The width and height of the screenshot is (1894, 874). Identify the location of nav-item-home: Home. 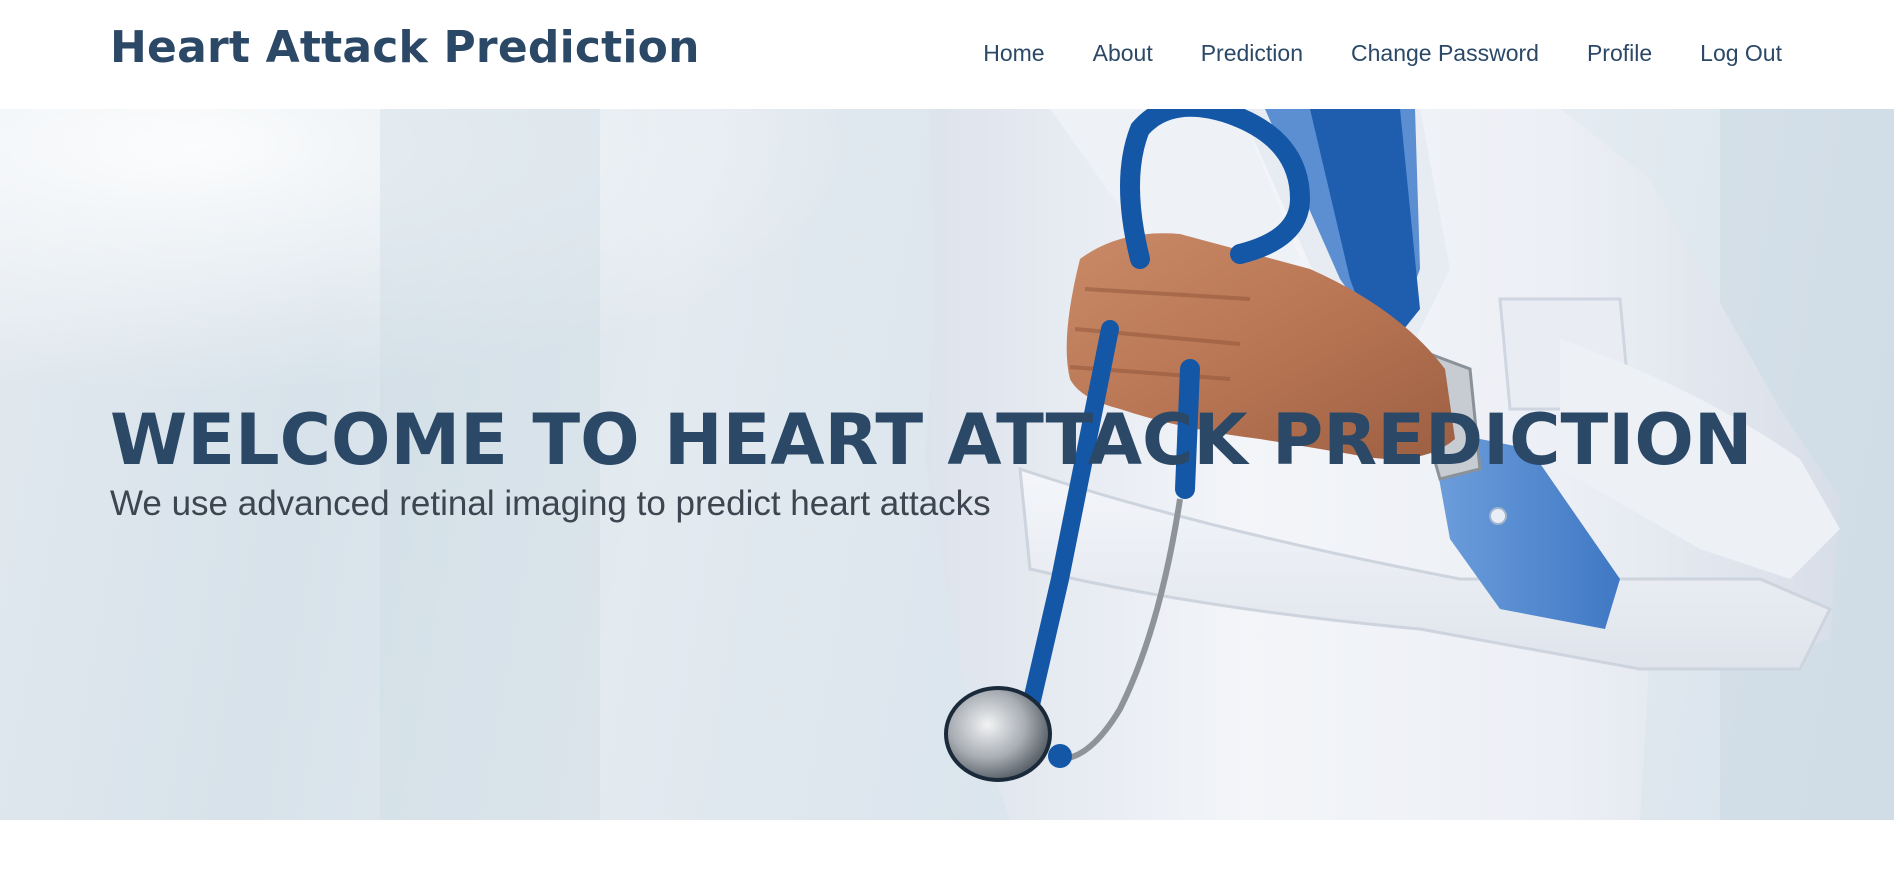
(1013, 53).